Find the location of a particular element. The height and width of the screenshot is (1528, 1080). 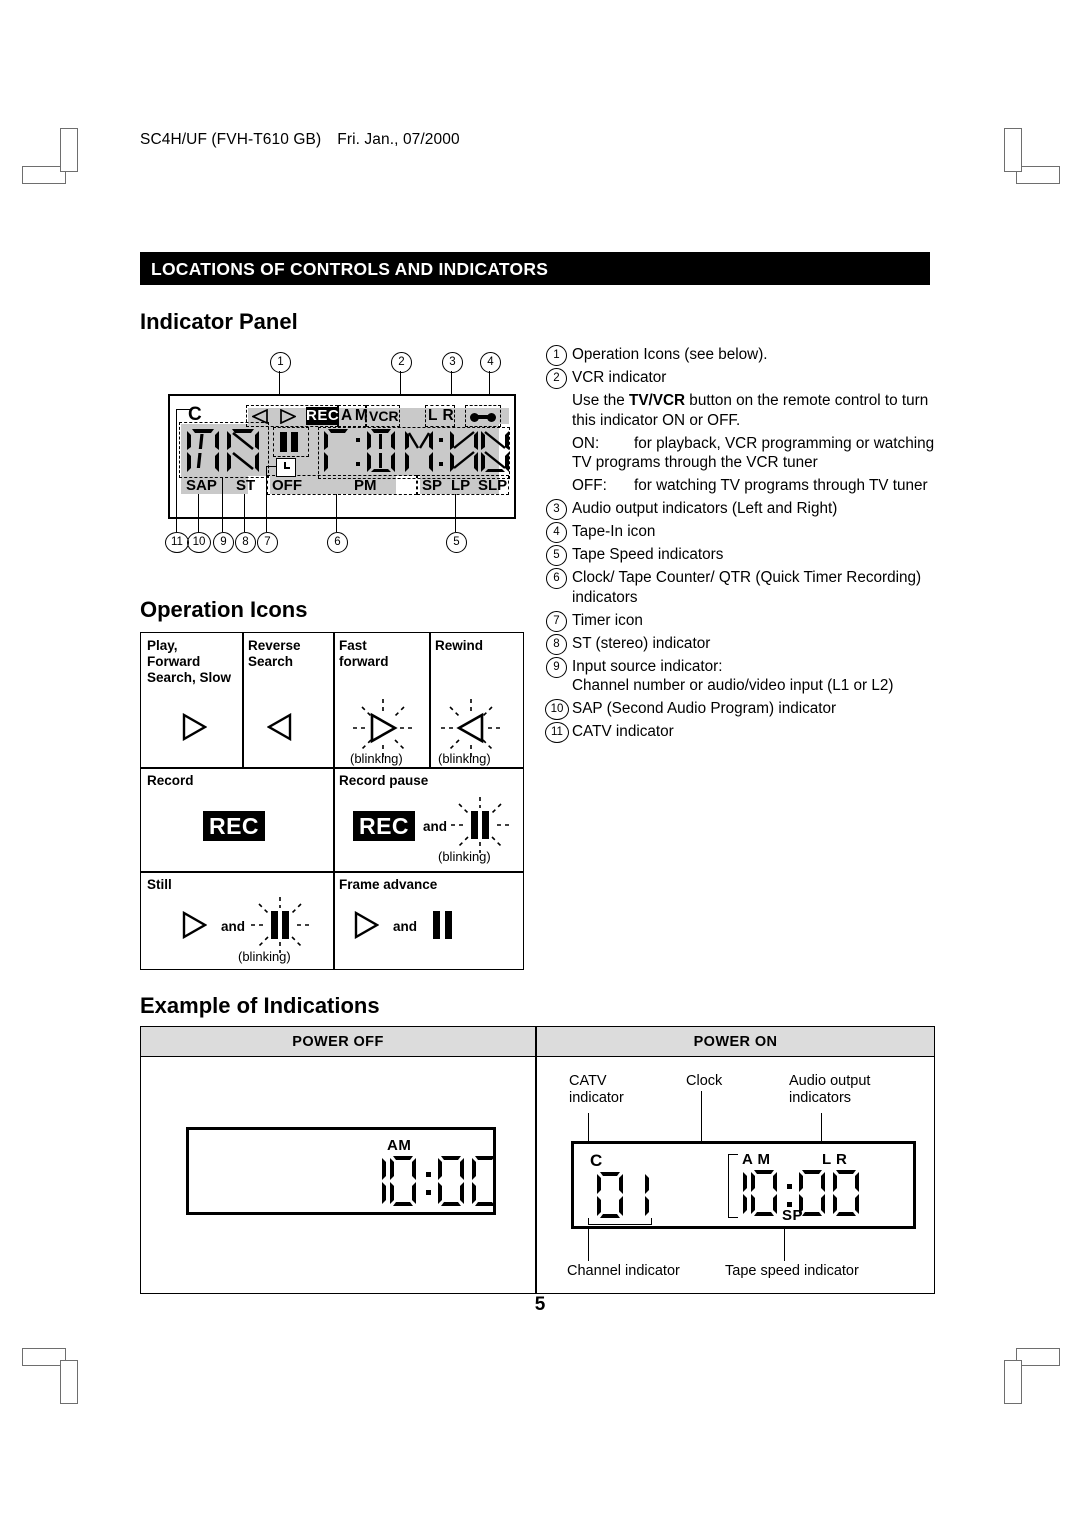

label-am: A M is located at coordinates (354, 415).